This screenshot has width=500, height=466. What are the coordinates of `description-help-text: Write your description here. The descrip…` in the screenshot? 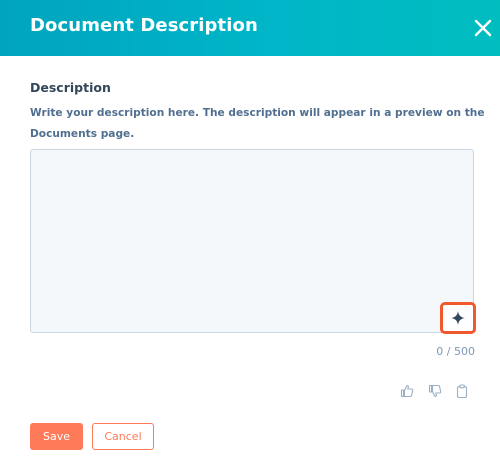 It's located at (257, 123).